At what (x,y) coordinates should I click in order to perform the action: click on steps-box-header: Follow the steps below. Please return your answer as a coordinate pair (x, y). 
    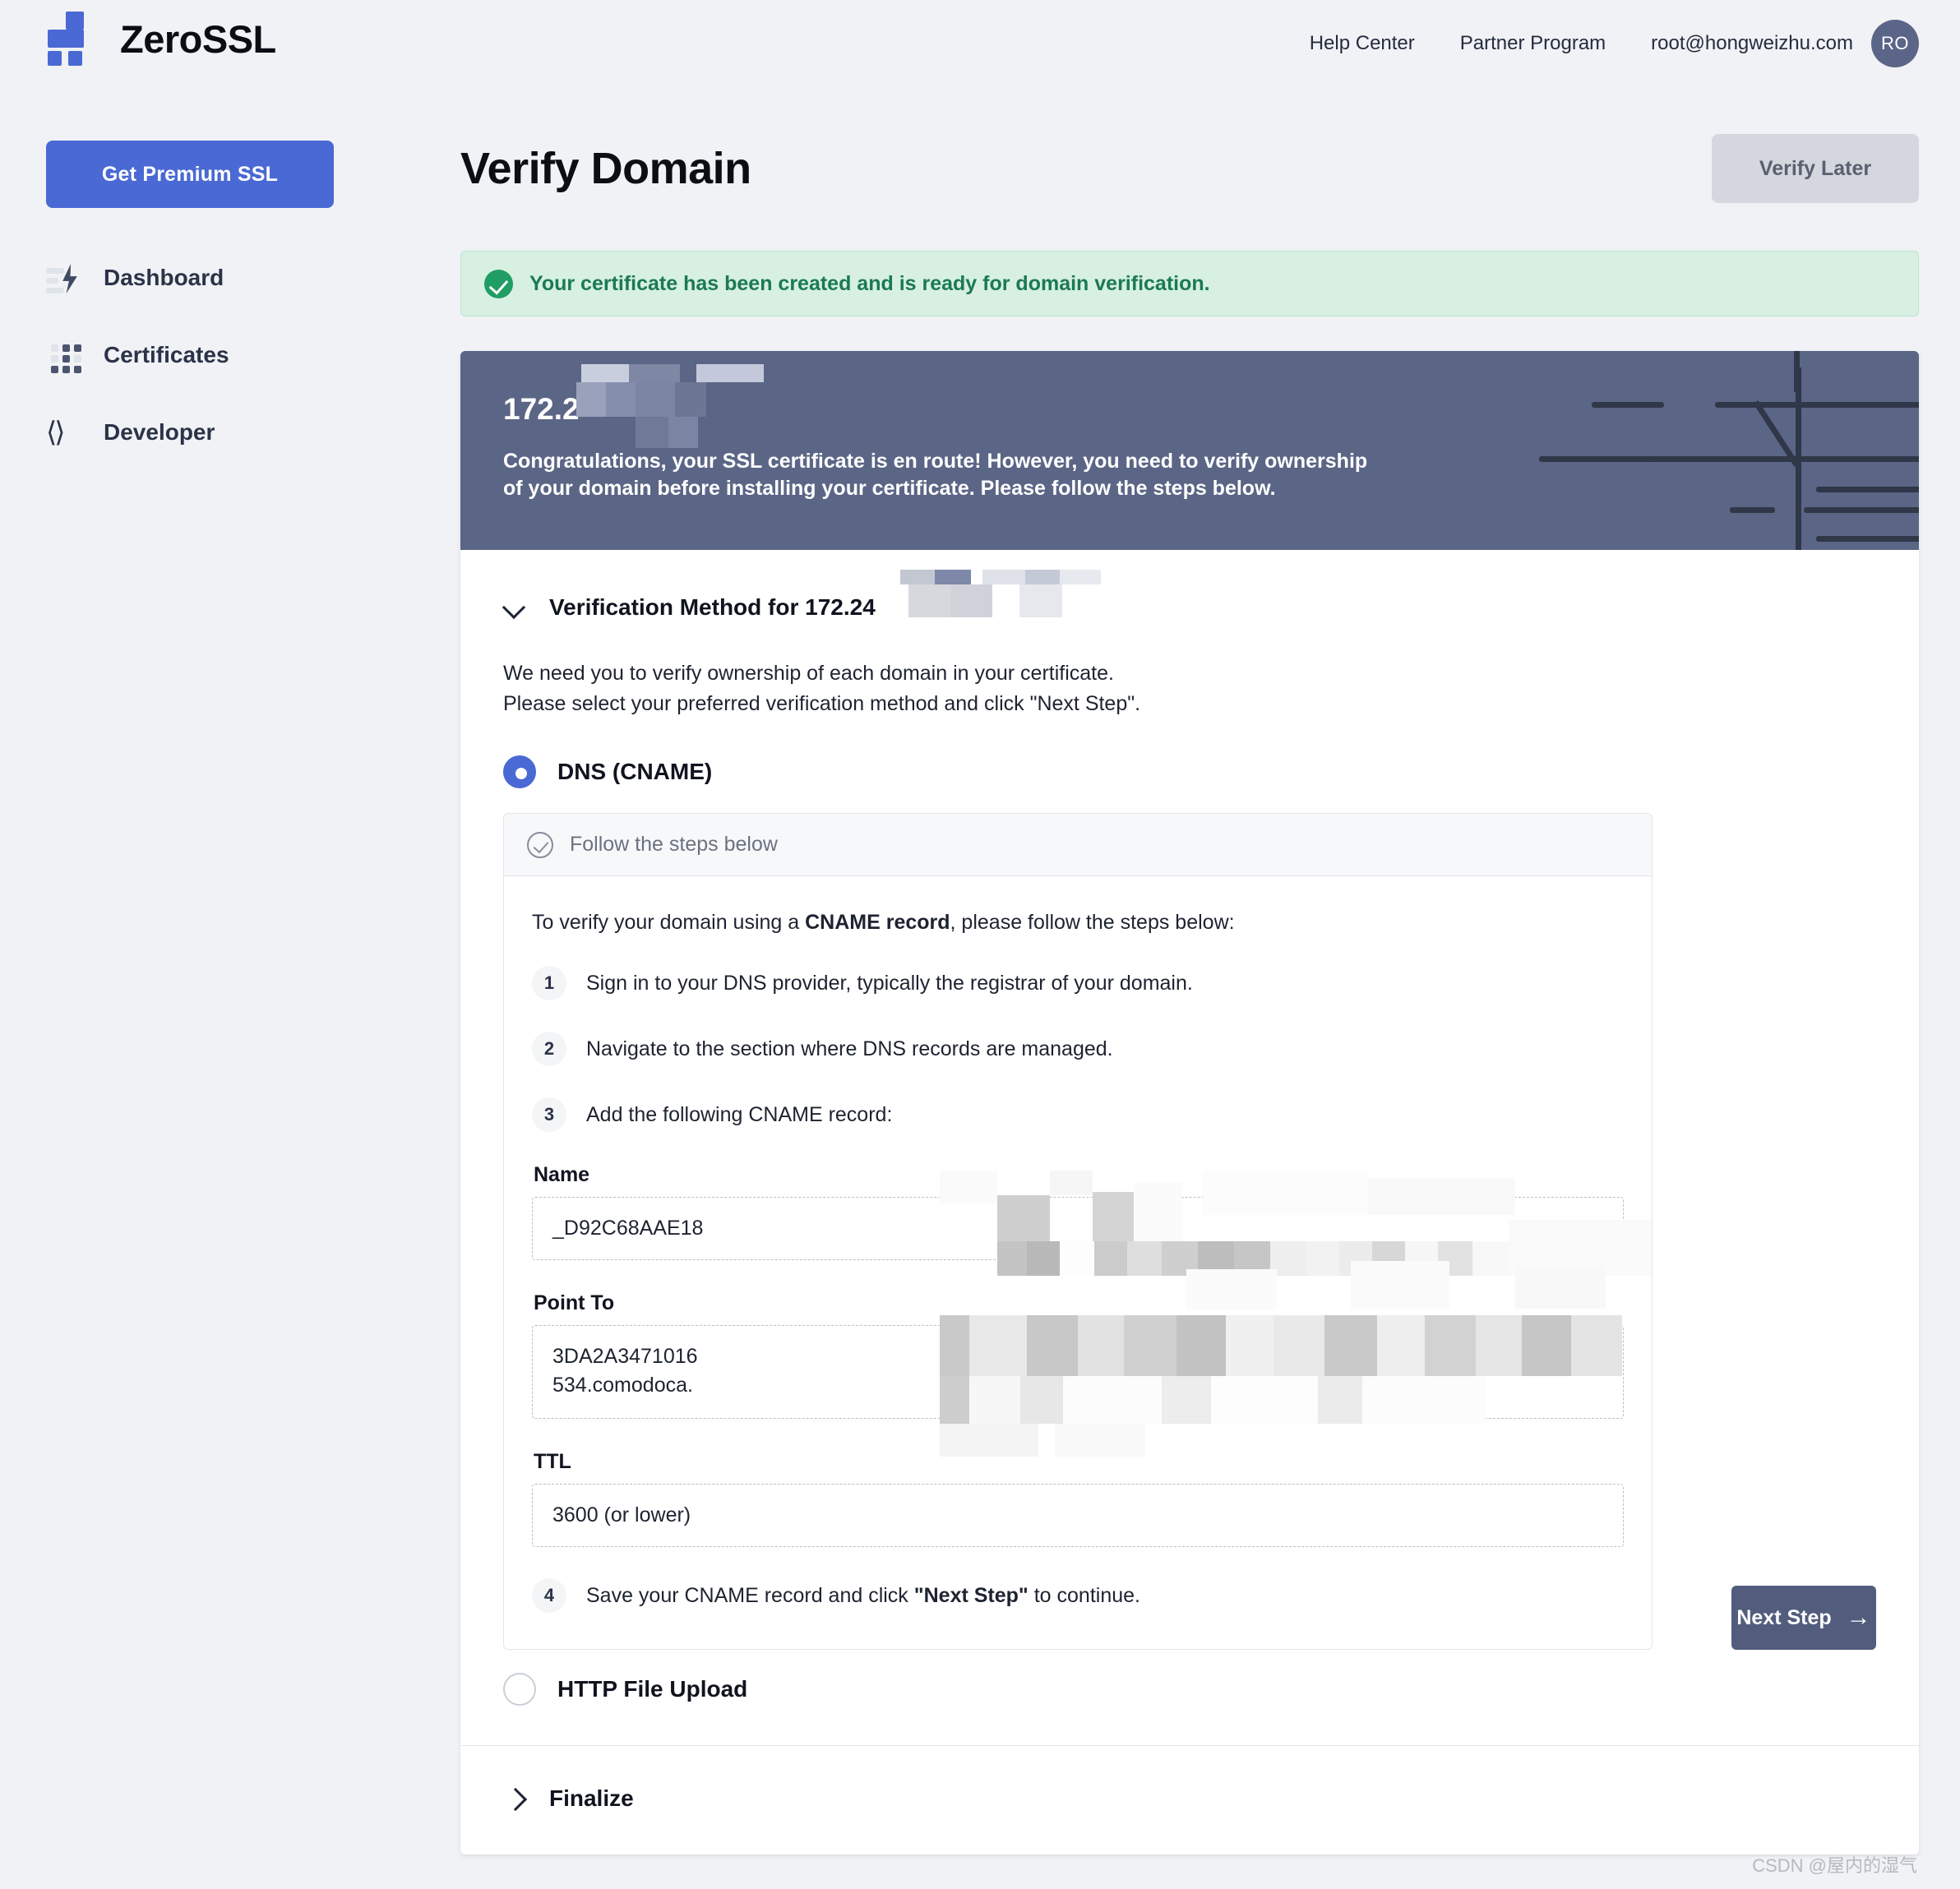
    Looking at the image, I should click on (1078, 845).